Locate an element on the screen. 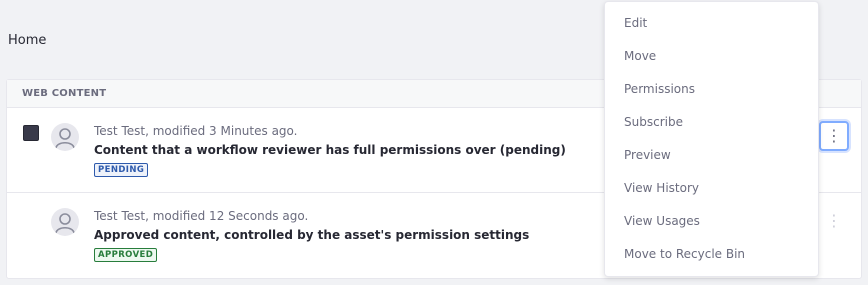 The image size is (868, 285). menu-item-view-history: View History is located at coordinates (711, 188).